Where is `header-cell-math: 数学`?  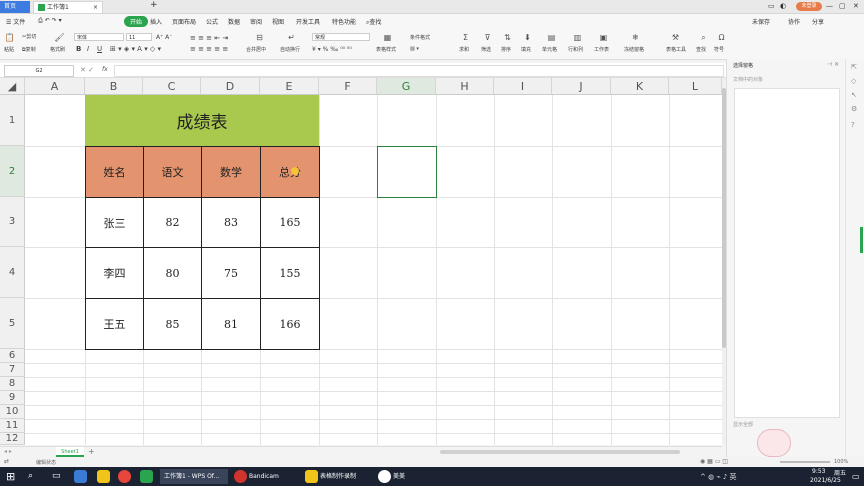 header-cell-math: 数学 is located at coordinates (231, 172).